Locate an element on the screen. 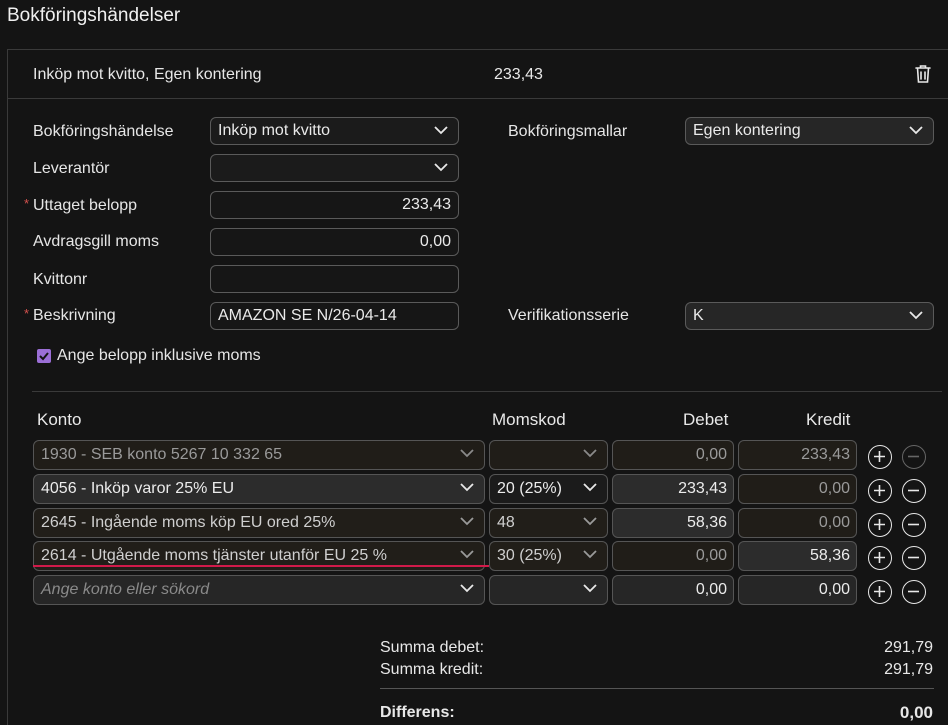 This screenshot has height=725, width=948. vatcode-select: 20 (25%) is located at coordinates (548, 489).